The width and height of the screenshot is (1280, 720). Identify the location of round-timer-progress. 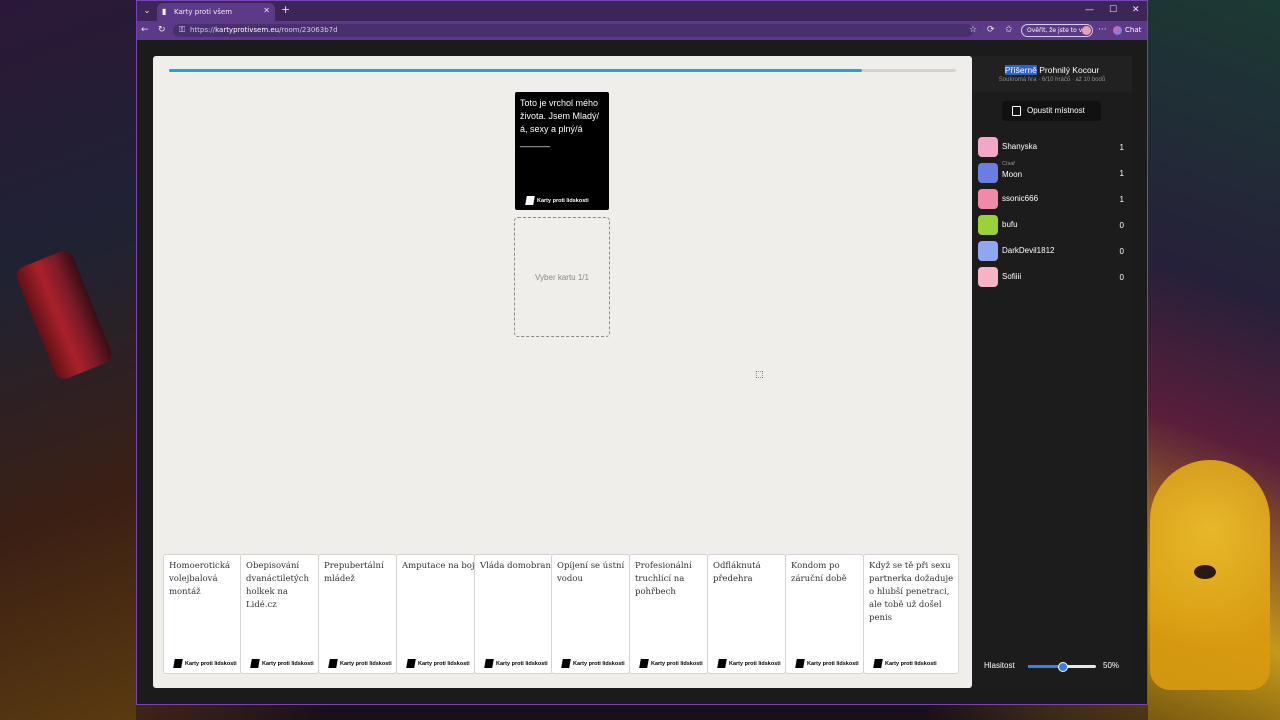
(562, 70).